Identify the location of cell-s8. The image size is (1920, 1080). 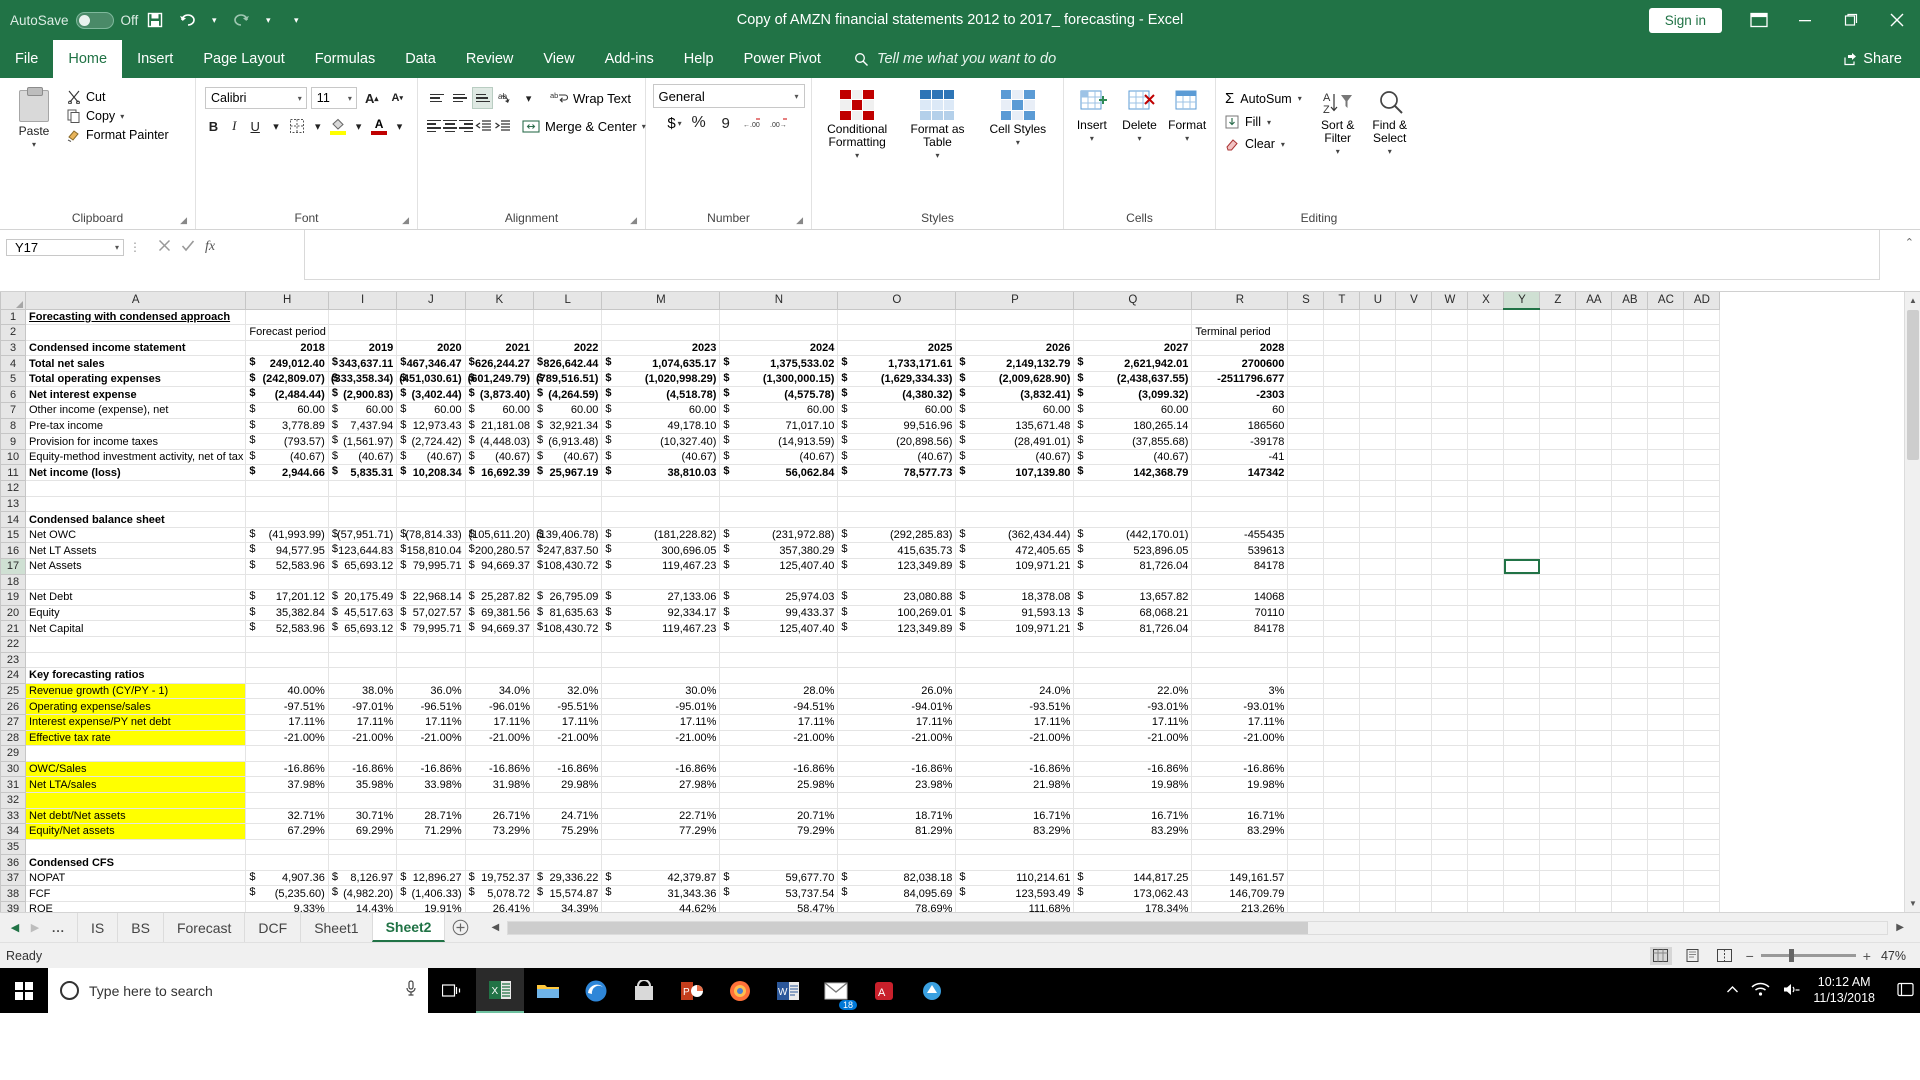
(1306, 426).